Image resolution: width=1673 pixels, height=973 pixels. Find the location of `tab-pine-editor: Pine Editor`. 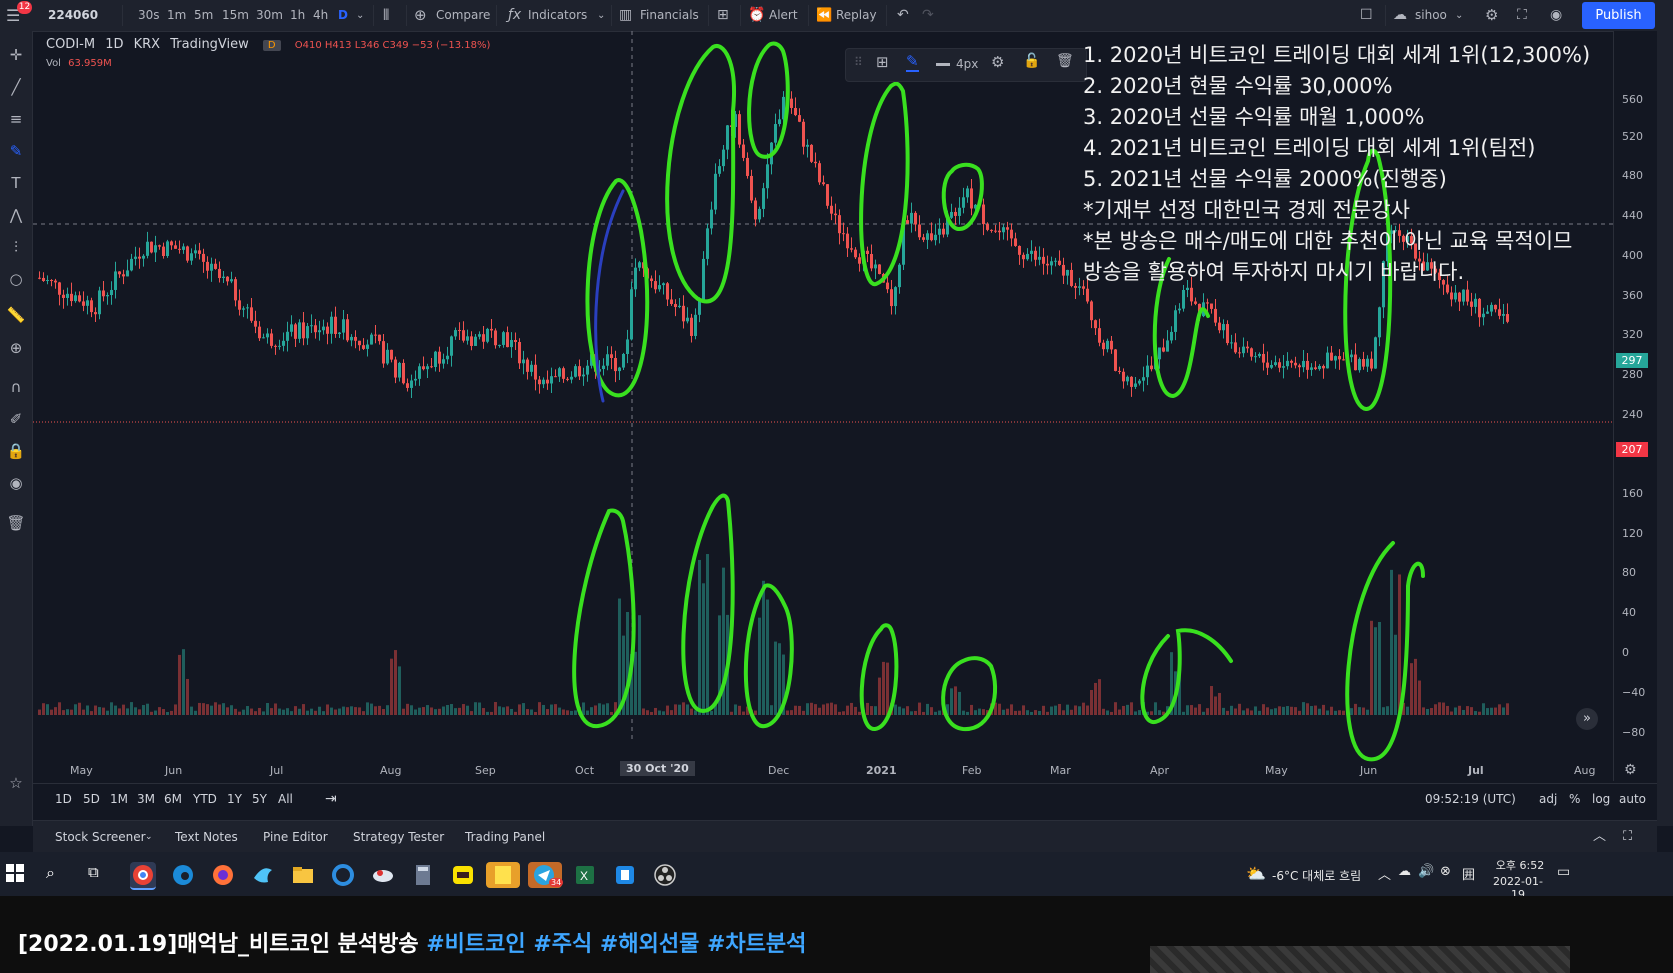

tab-pine-editor: Pine Editor is located at coordinates (295, 837).